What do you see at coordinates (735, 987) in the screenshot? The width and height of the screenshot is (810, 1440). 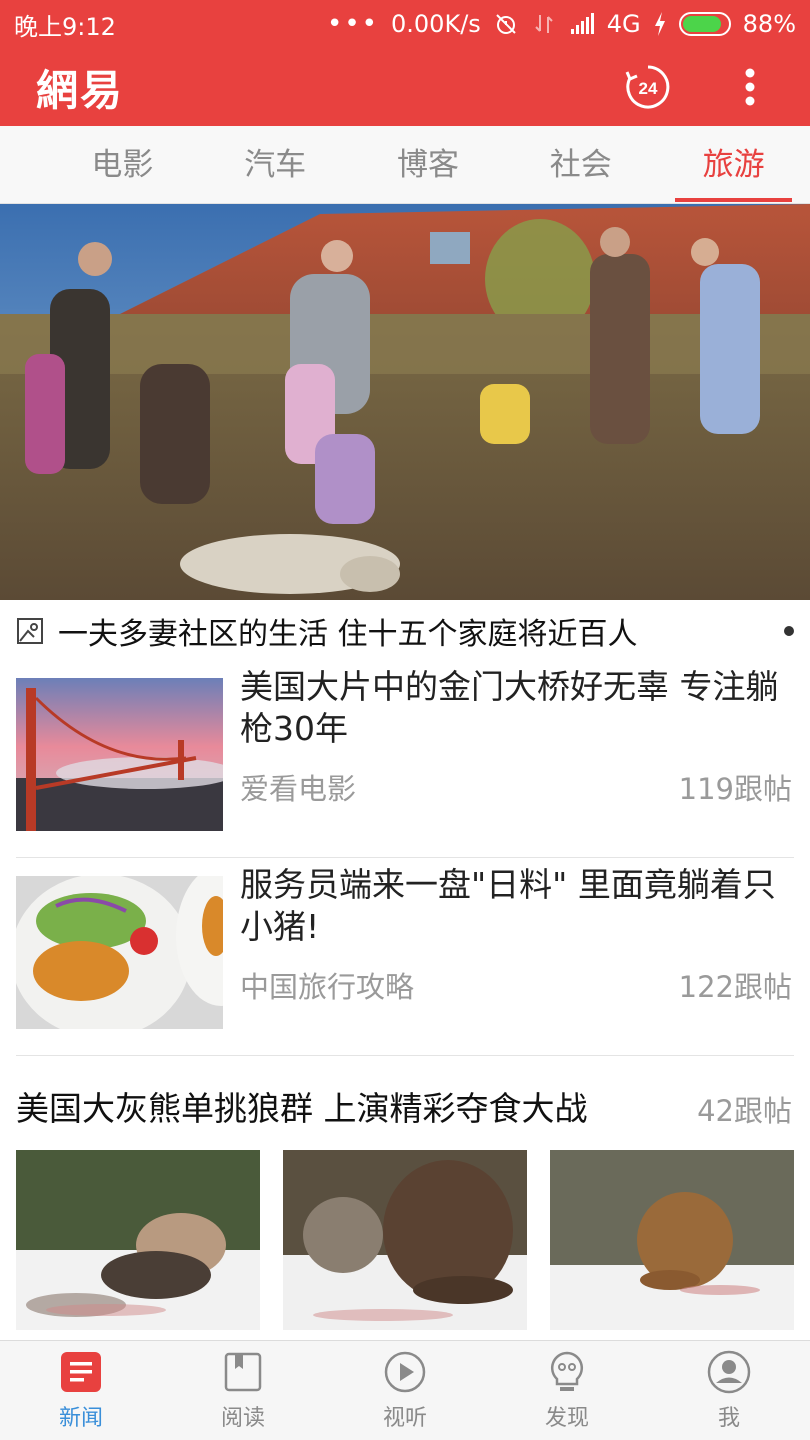 I see `news-replies: 122跟帖` at bounding box center [735, 987].